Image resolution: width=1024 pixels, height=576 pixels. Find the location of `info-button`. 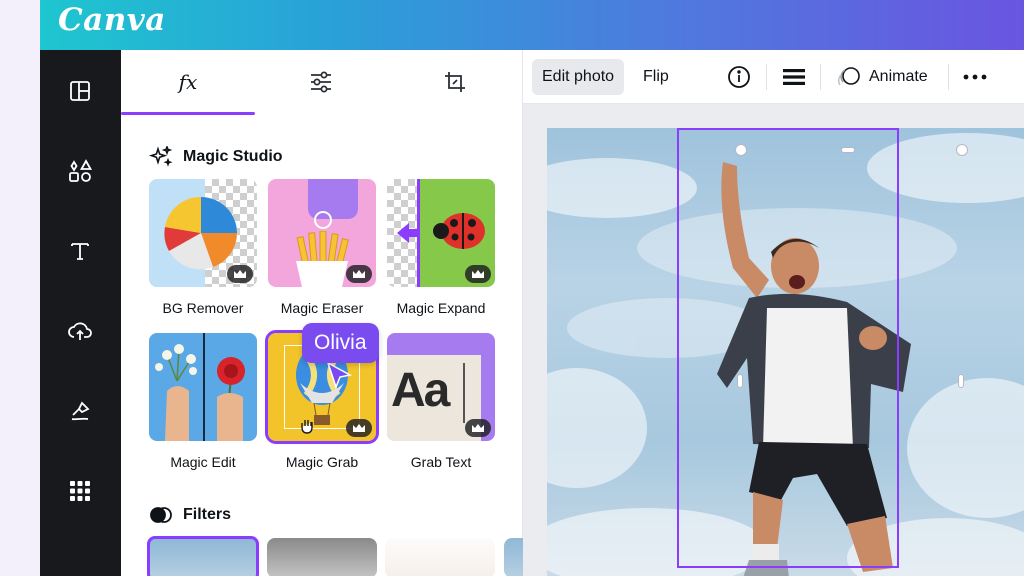

info-button is located at coordinates (739, 77).